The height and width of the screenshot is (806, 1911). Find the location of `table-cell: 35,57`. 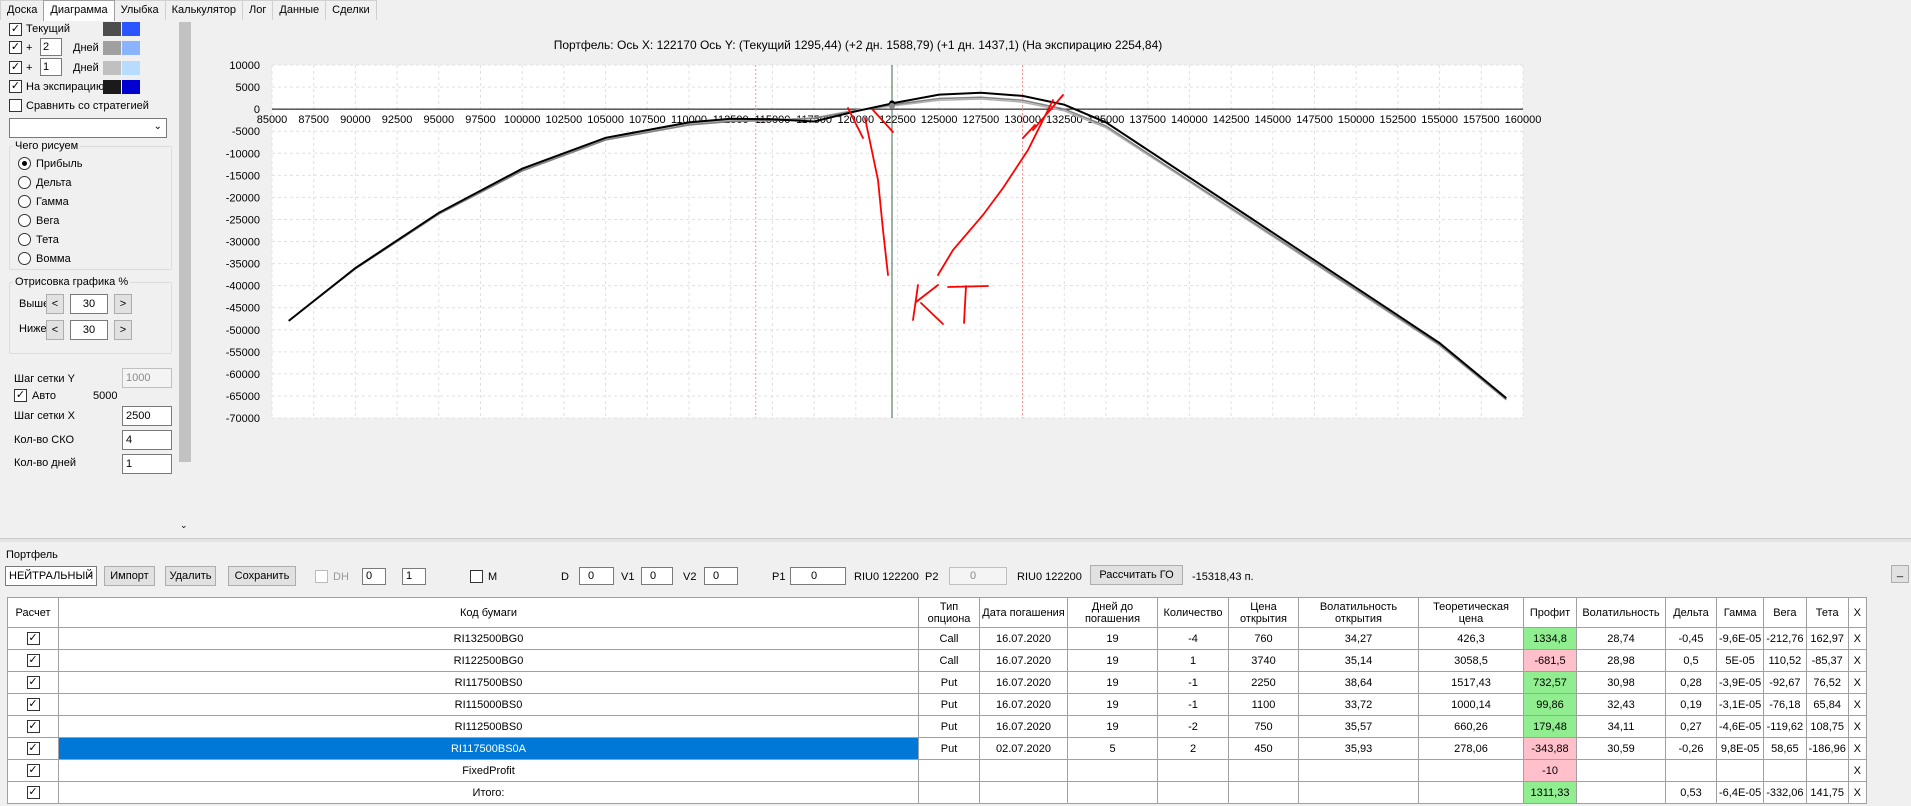

table-cell: 35,57 is located at coordinates (1358, 726).